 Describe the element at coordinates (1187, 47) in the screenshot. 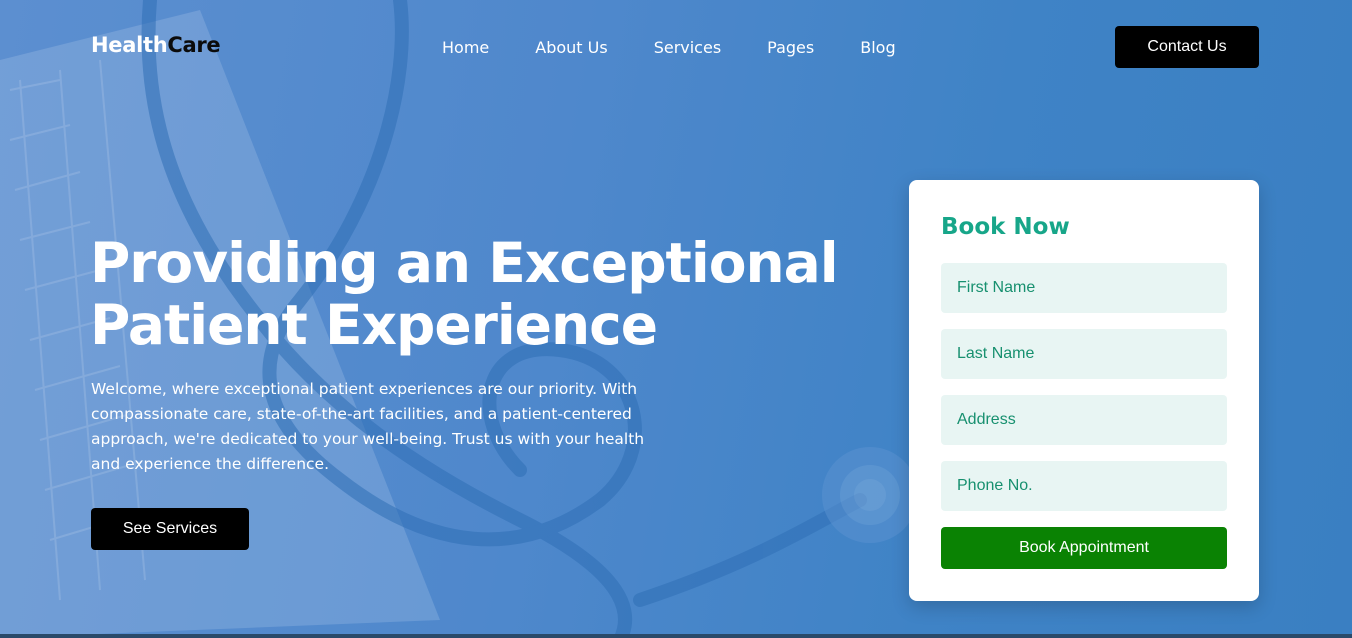

I see `contact-us-button: Contact Us` at that location.